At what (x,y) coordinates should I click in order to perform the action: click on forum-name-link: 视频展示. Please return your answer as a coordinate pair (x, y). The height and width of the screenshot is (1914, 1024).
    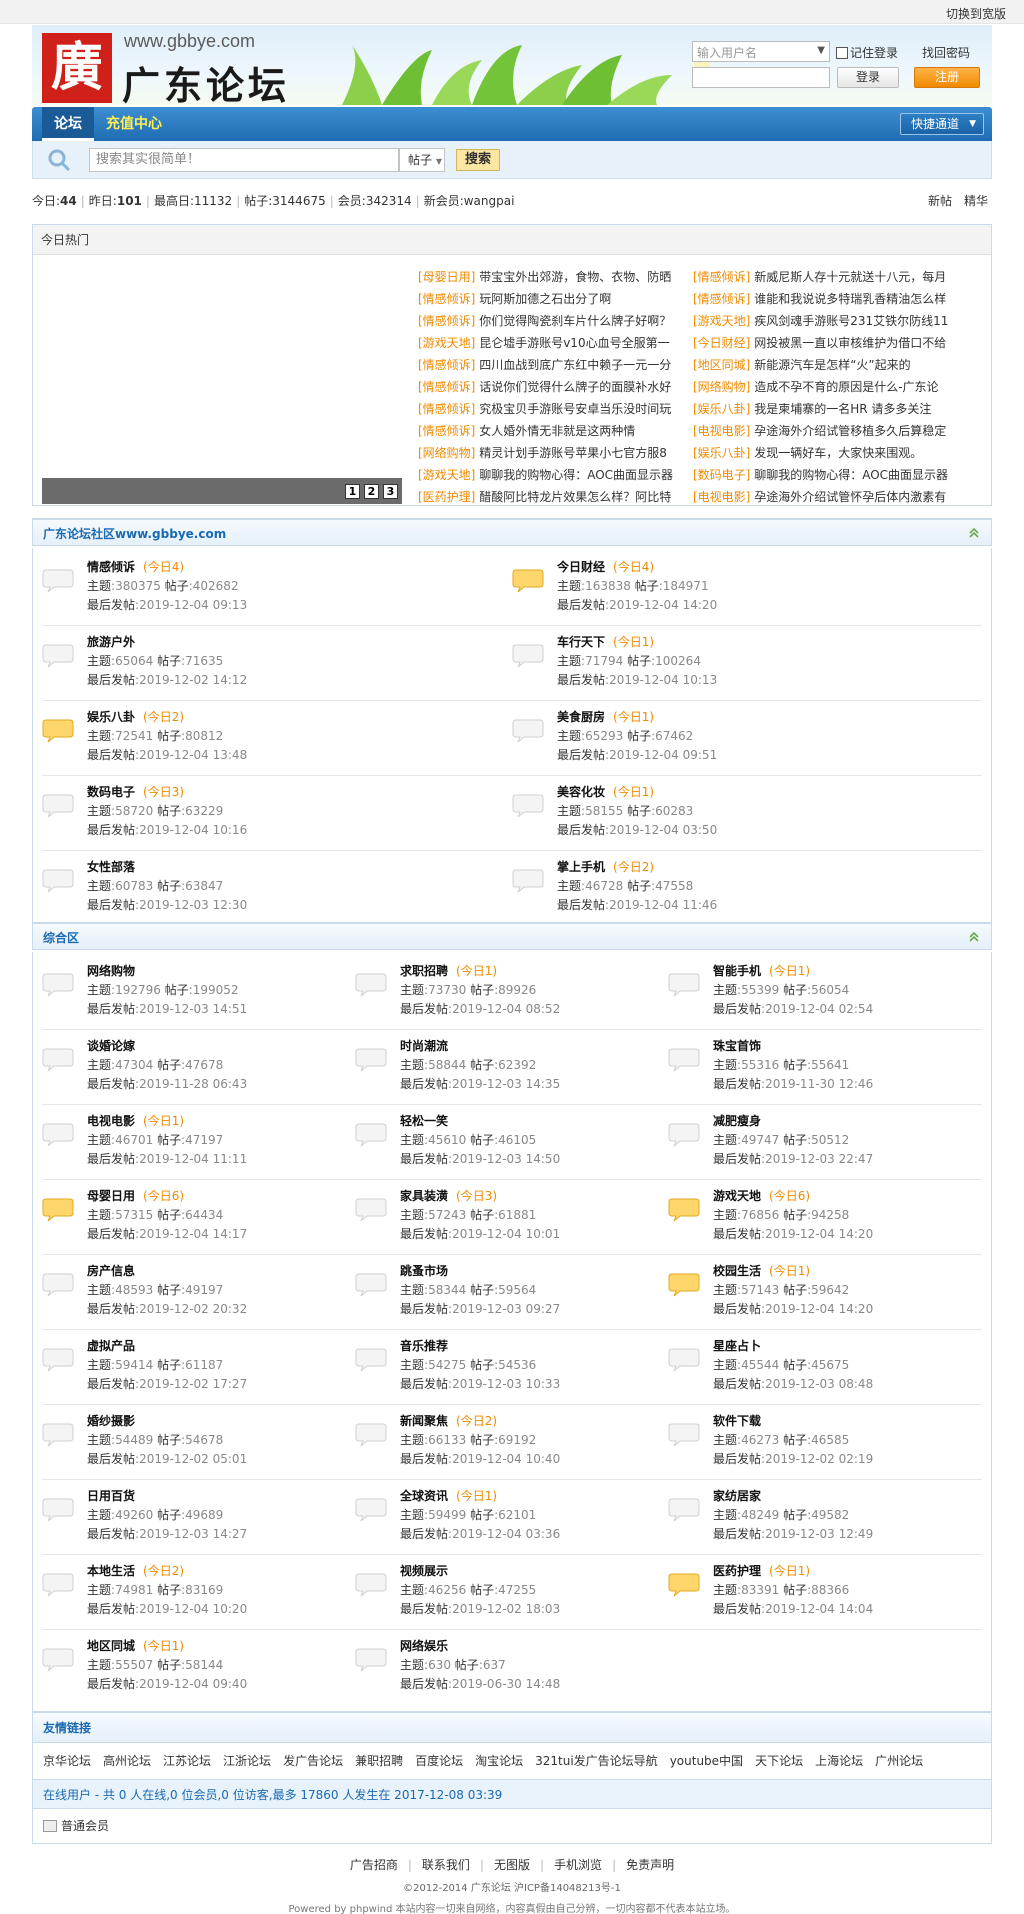
    Looking at the image, I should click on (424, 1571).